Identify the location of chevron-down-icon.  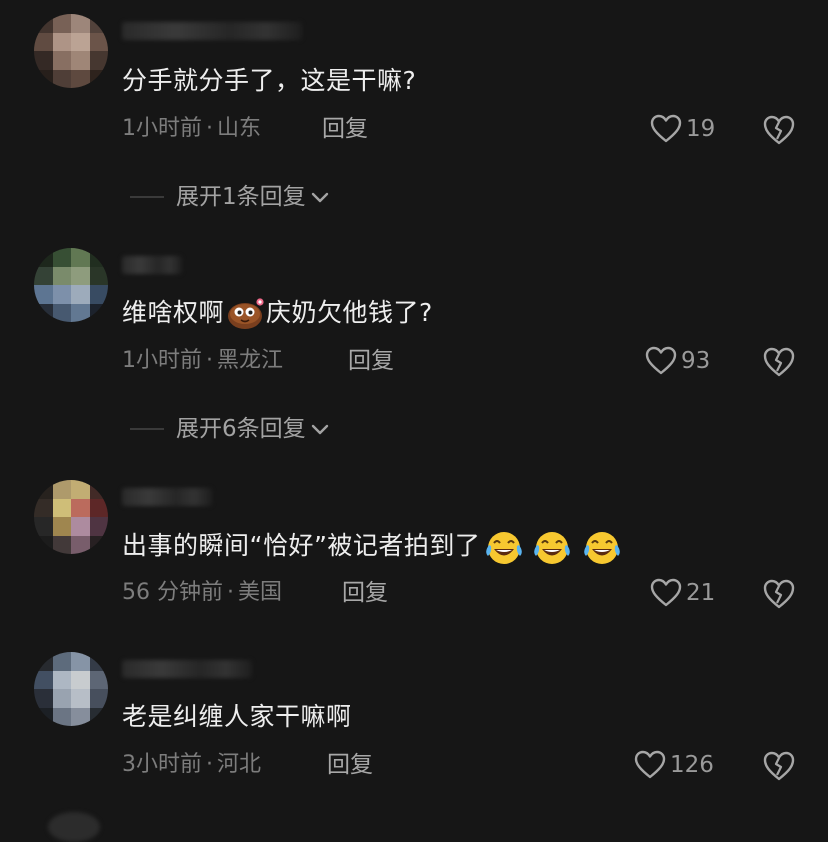
(320, 429).